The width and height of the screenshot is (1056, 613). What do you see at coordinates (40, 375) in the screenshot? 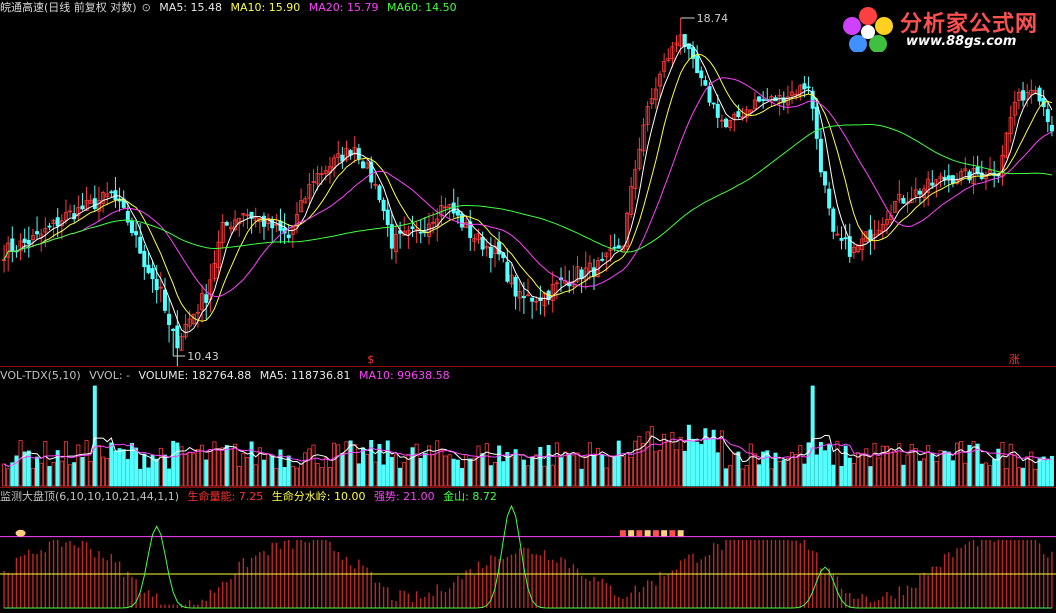
I see `volume-indicator-name: VOL-TDX(5,10)` at bounding box center [40, 375].